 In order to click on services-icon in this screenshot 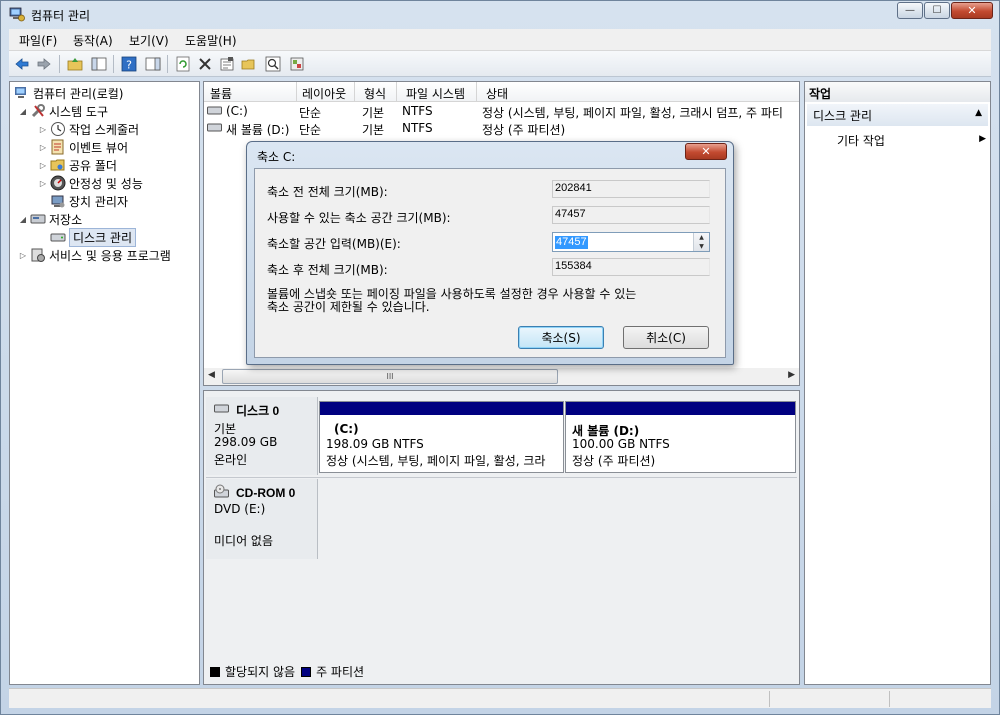, I will do `click(38, 255)`.